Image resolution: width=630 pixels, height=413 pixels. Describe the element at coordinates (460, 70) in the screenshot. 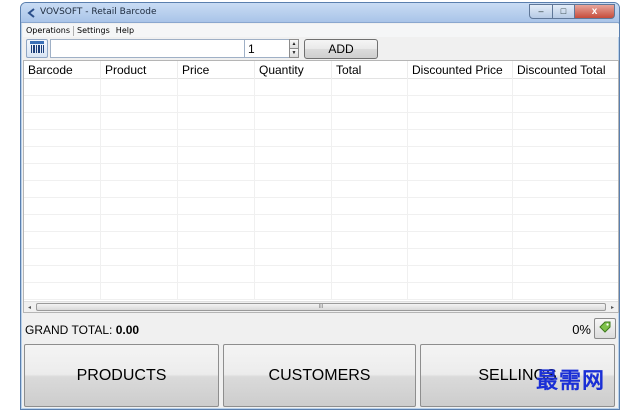

I see `column-header-discounted-price: Discounted Price` at that location.